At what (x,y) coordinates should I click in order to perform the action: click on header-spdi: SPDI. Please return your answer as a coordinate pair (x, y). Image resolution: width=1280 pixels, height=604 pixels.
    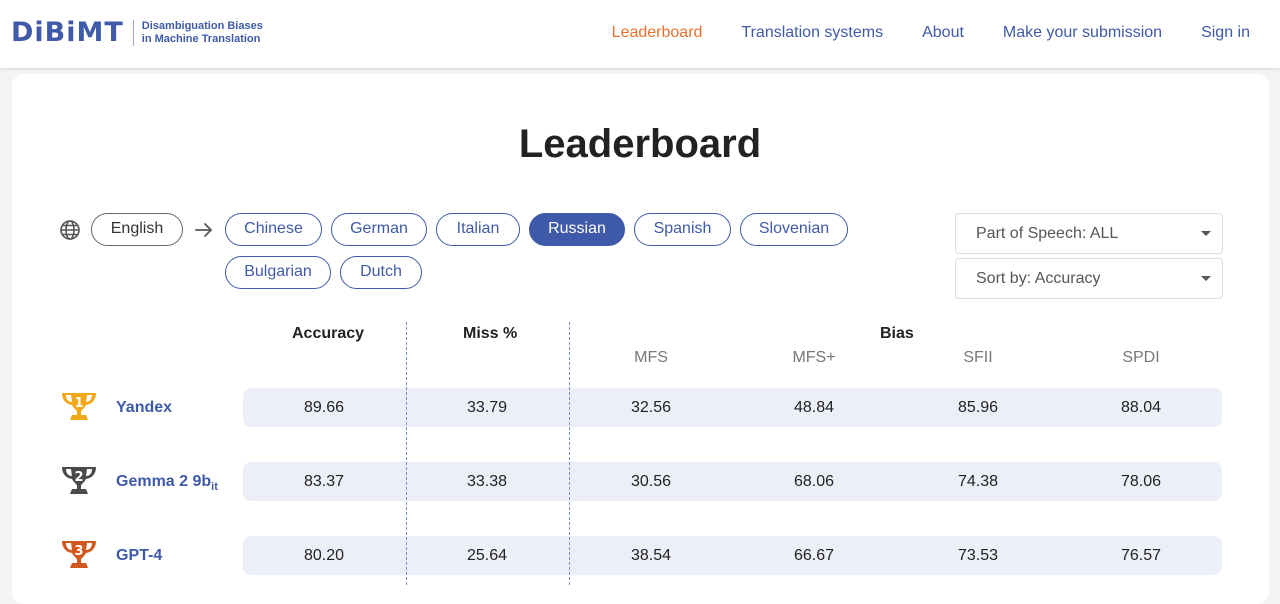
    Looking at the image, I should click on (1141, 357).